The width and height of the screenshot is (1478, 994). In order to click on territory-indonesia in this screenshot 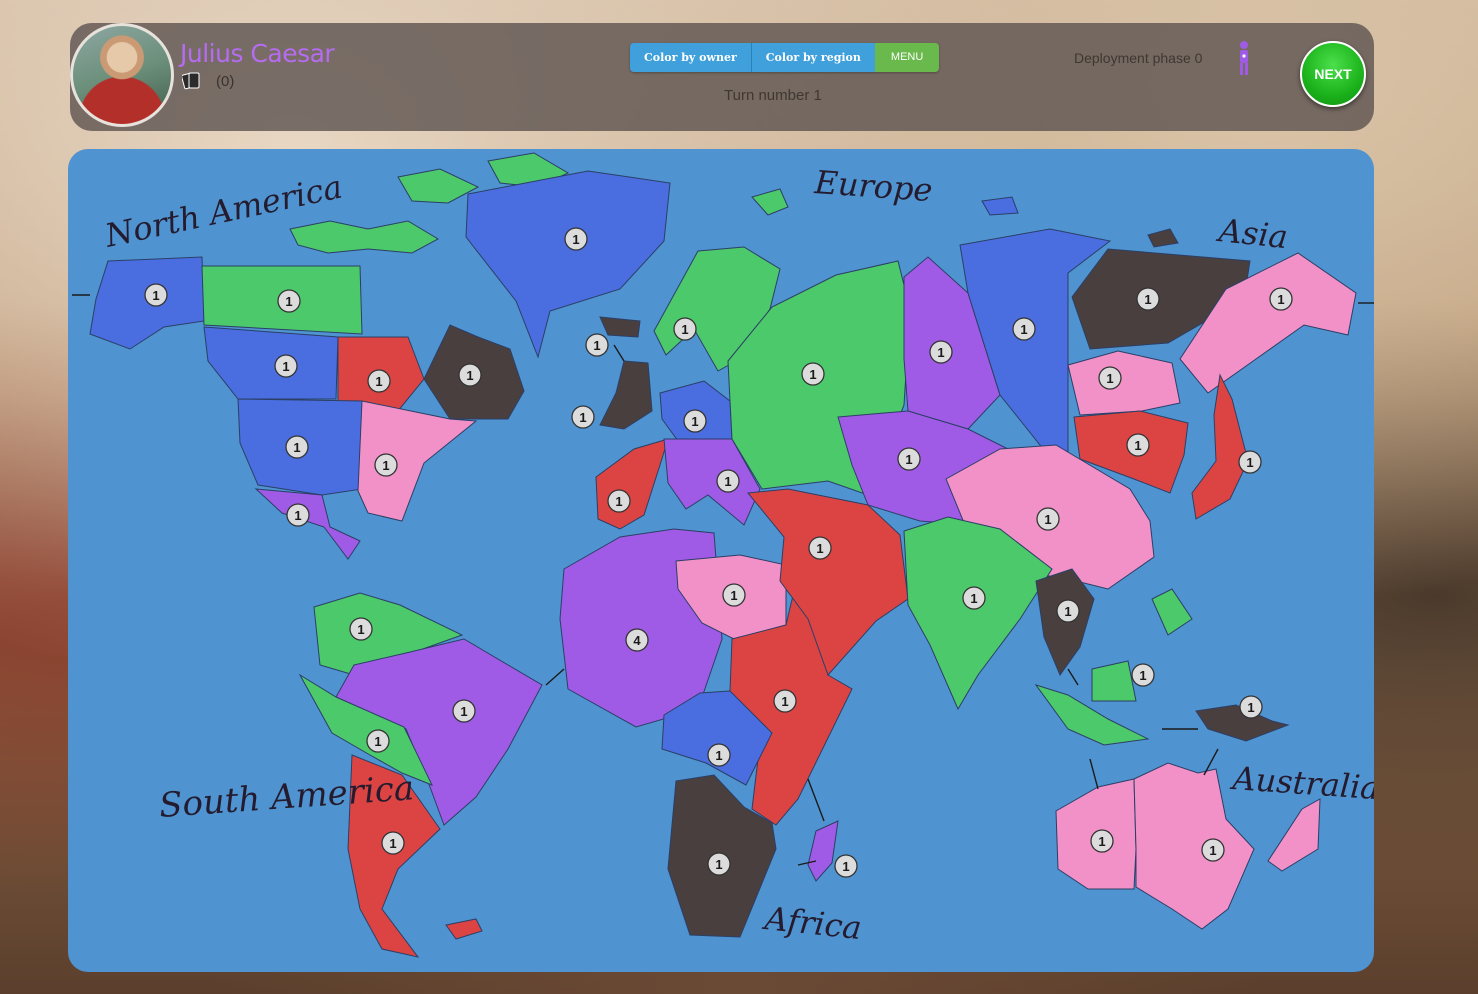, I will do `click(1092, 703)`.